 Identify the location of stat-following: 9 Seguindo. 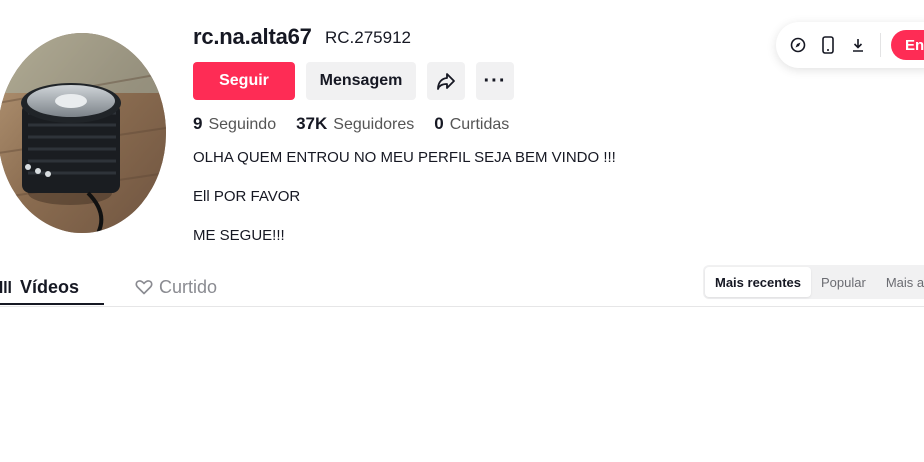
(234, 124).